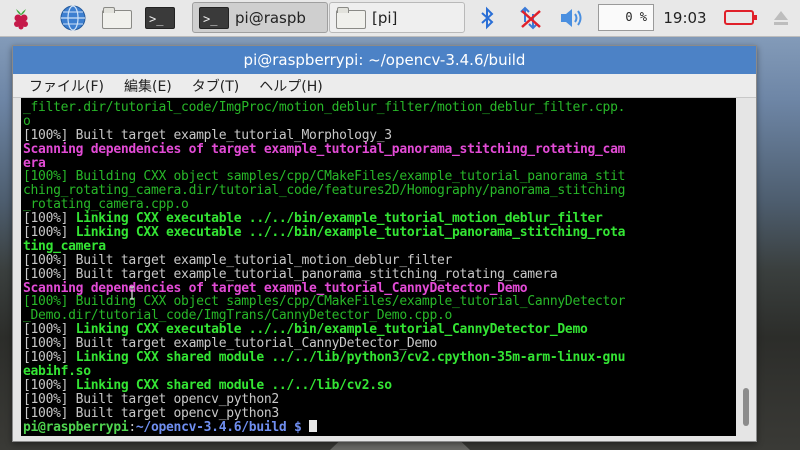  What do you see at coordinates (313, 426) in the screenshot?
I see `terminal-cursor` at bounding box center [313, 426].